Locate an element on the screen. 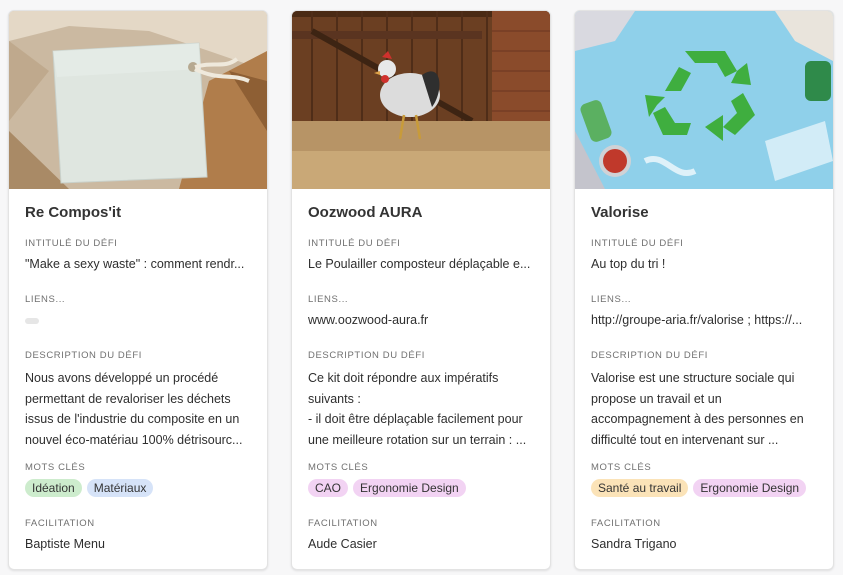 This screenshot has width=843, height=575. card-image-paper-tag is located at coordinates (138, 100).